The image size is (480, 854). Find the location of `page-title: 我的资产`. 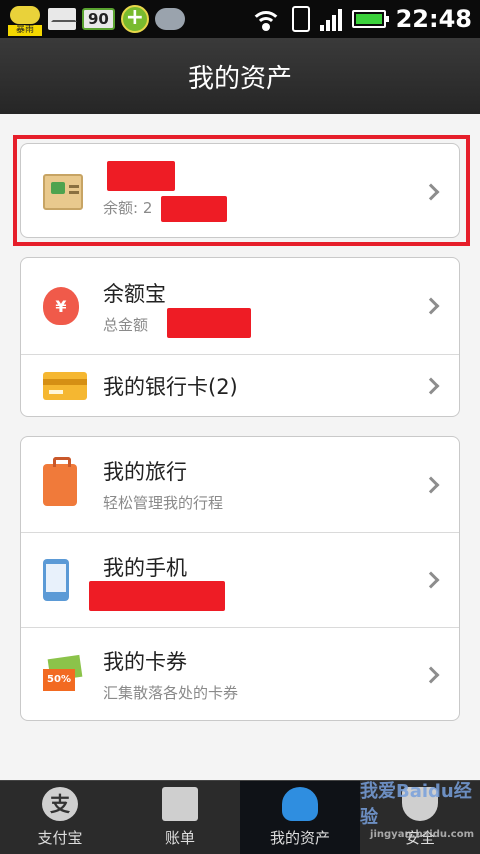

page-title: 我的资产 is located at coordinates (239, 78).